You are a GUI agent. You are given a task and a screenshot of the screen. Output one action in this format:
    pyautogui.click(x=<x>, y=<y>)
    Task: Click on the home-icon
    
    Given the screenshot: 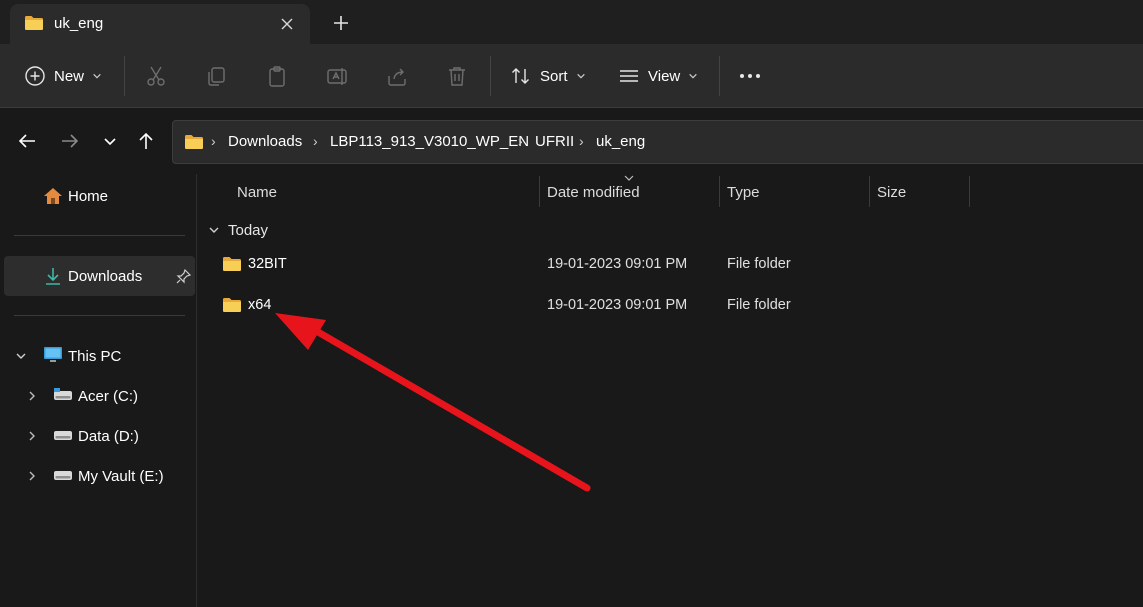 What is the action you would take?
    pyautogui.click(x=53, y=196)
    